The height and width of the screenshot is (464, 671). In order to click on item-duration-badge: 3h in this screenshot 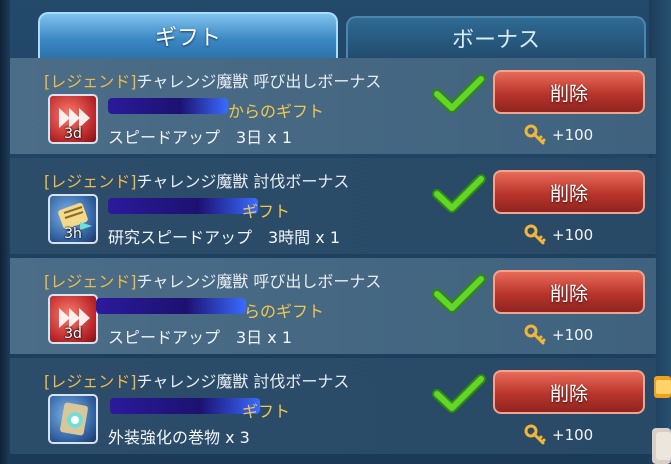, I will do `click(73, 234)`.